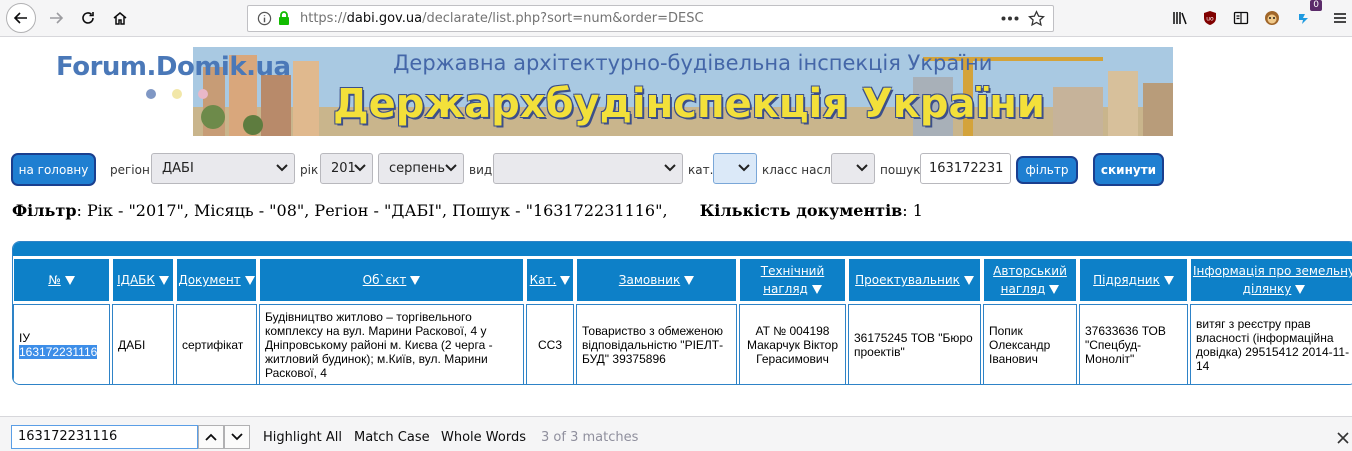 Image resolution: width=1352 pixels, height=451 pixels. I want to click on close-find-bar-button, so click(1343, 438).